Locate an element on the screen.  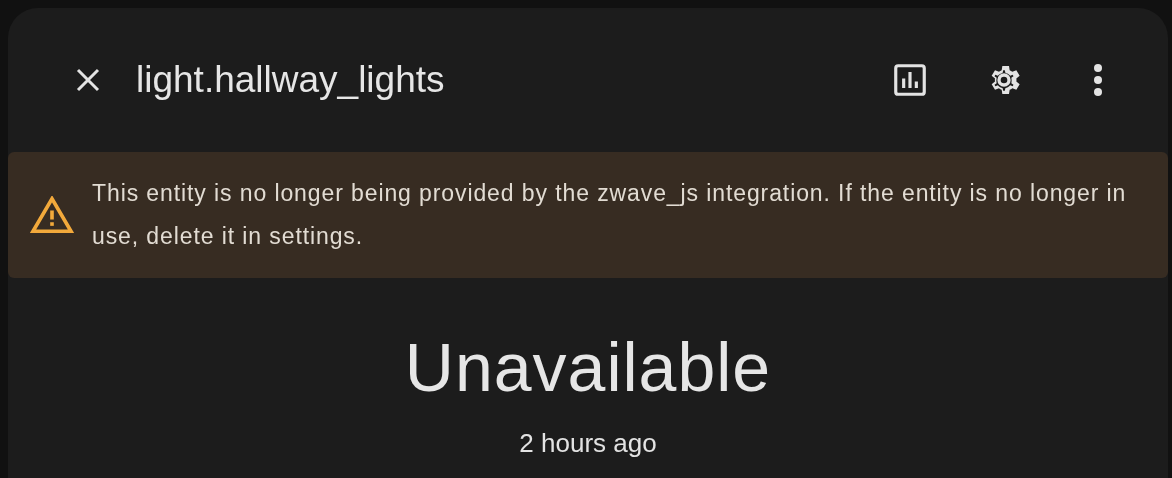
bar-chart-icon is located at coordinates (910, 80).